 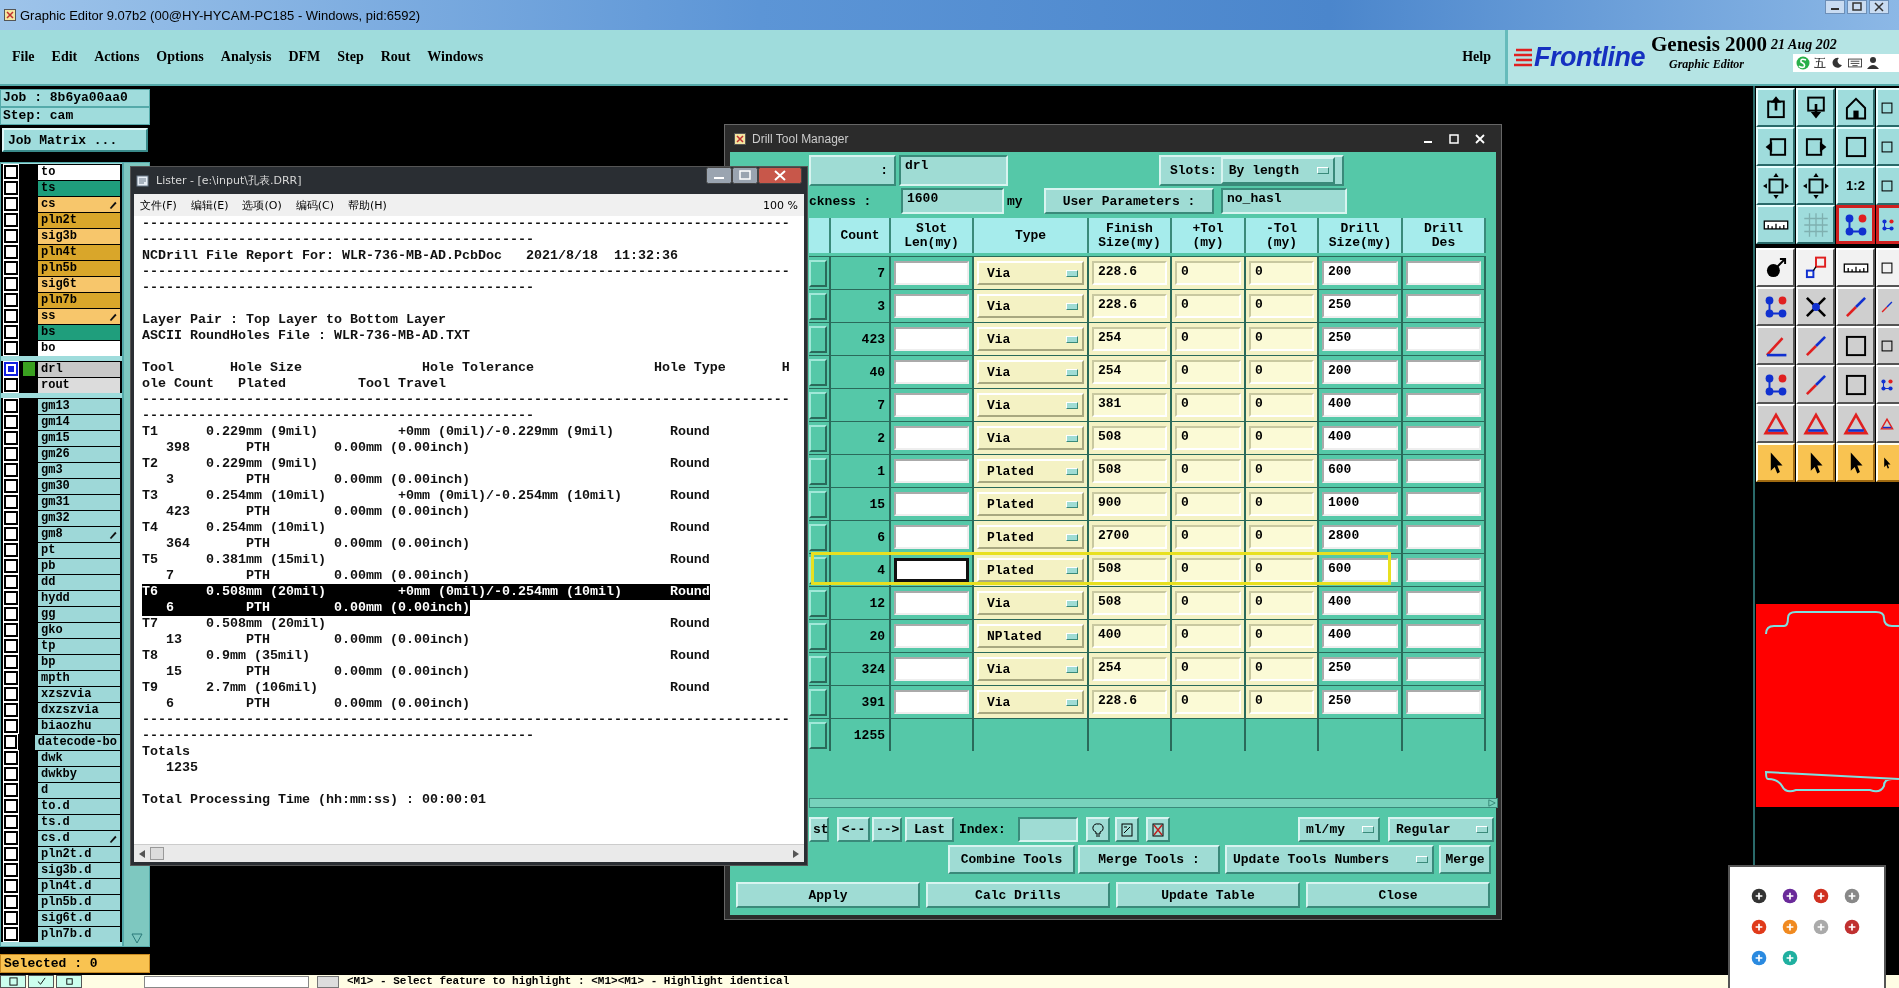 What do you see at coordinates (1465, 859) in the screenshot?
I see `merge-button: Merge` at bounding box center [1465, 859].